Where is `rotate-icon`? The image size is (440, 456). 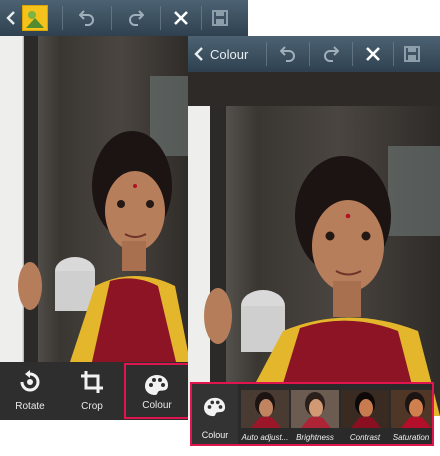
rotate-icon is located at coordinates (30, 381).